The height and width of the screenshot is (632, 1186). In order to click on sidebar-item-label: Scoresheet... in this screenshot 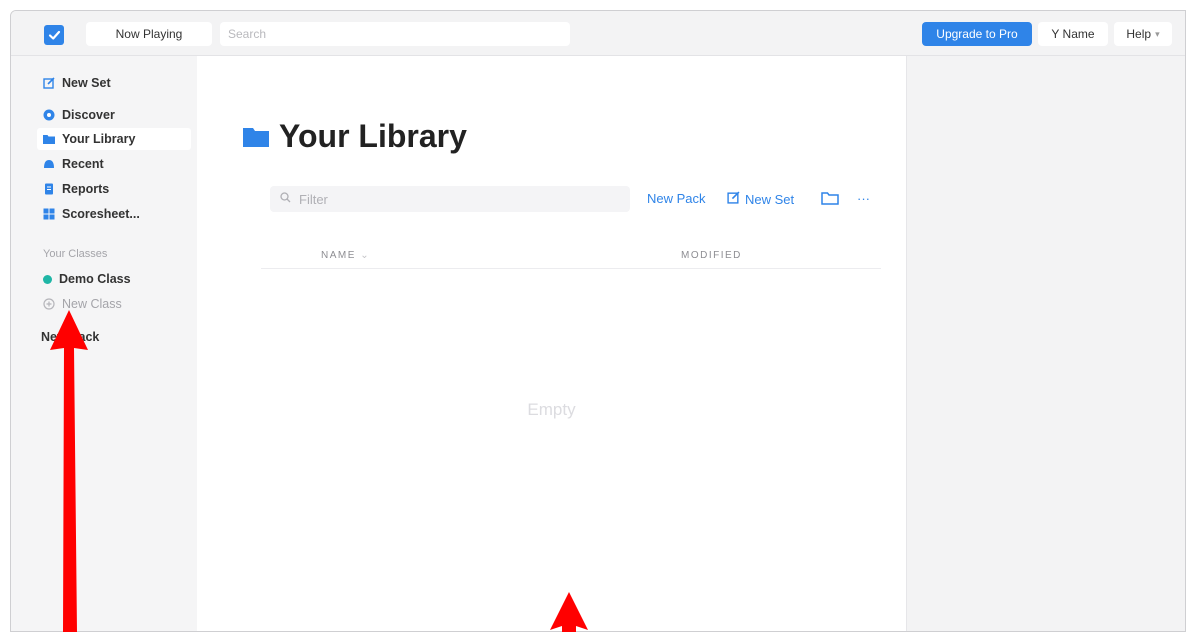, I will do `click(101, 214)`.